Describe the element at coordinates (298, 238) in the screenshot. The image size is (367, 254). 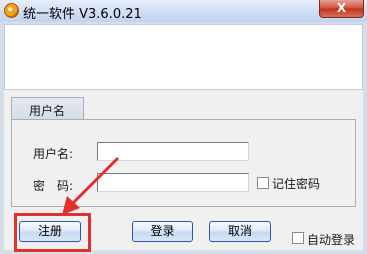
I see `auto-login-checkbox` at that location.